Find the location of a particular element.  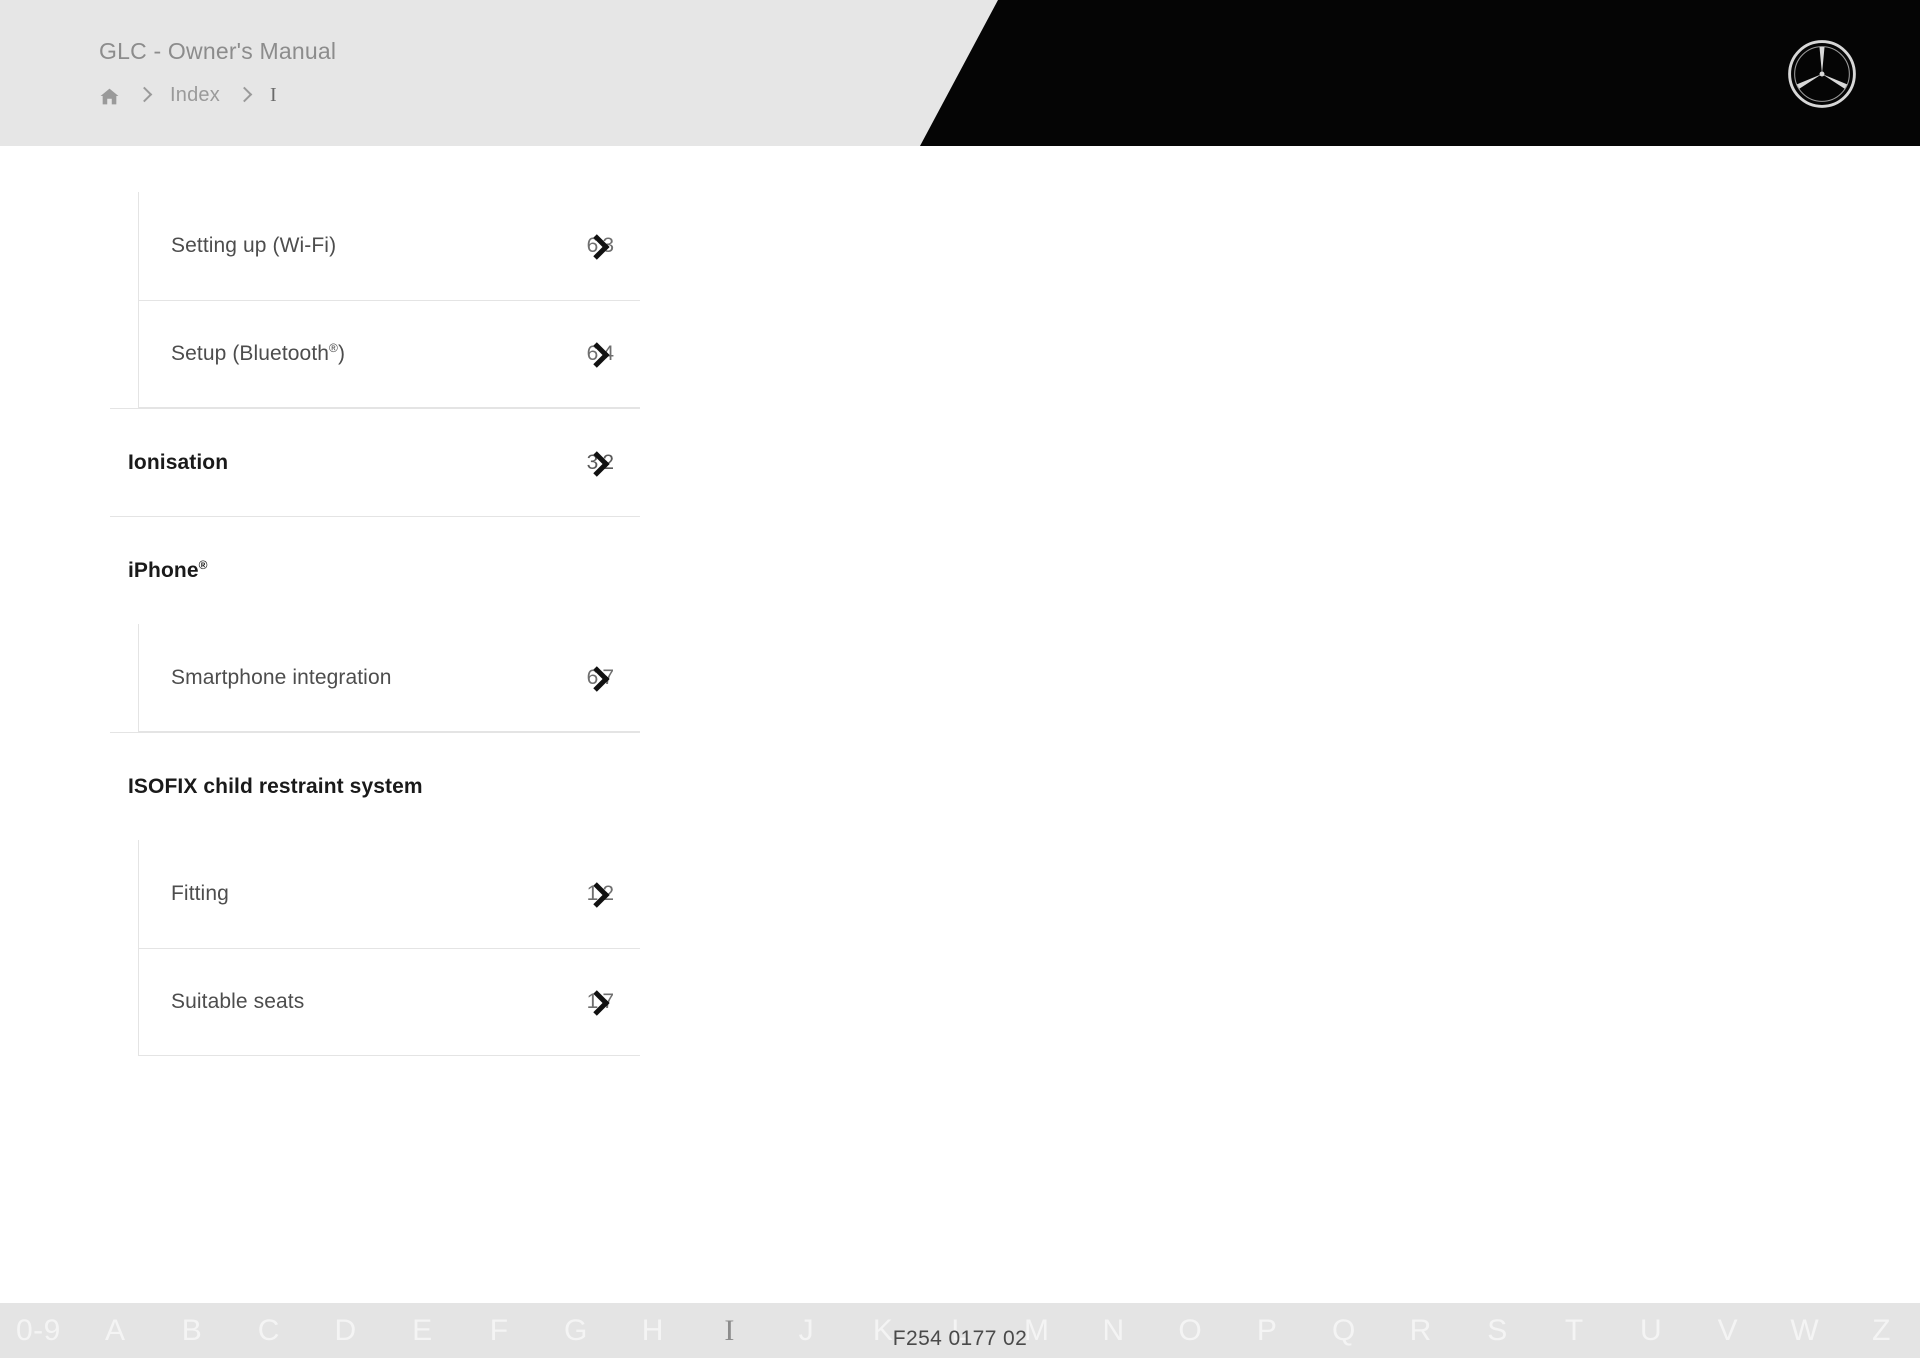

alphabet-link-v: V is located at coordinates (1728, 1331).